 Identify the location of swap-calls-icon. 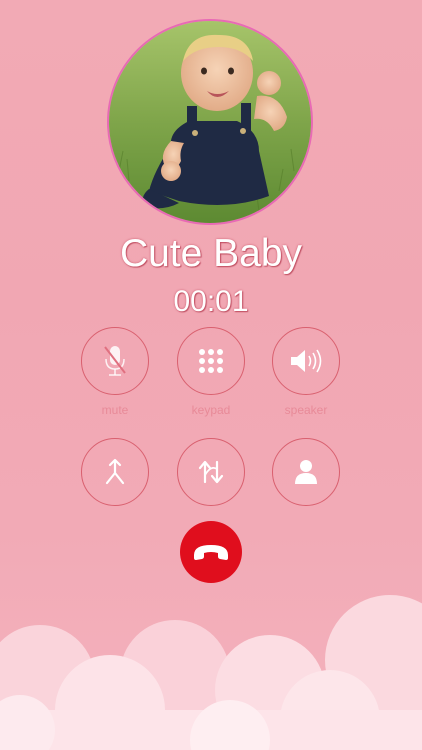
(211, 472).